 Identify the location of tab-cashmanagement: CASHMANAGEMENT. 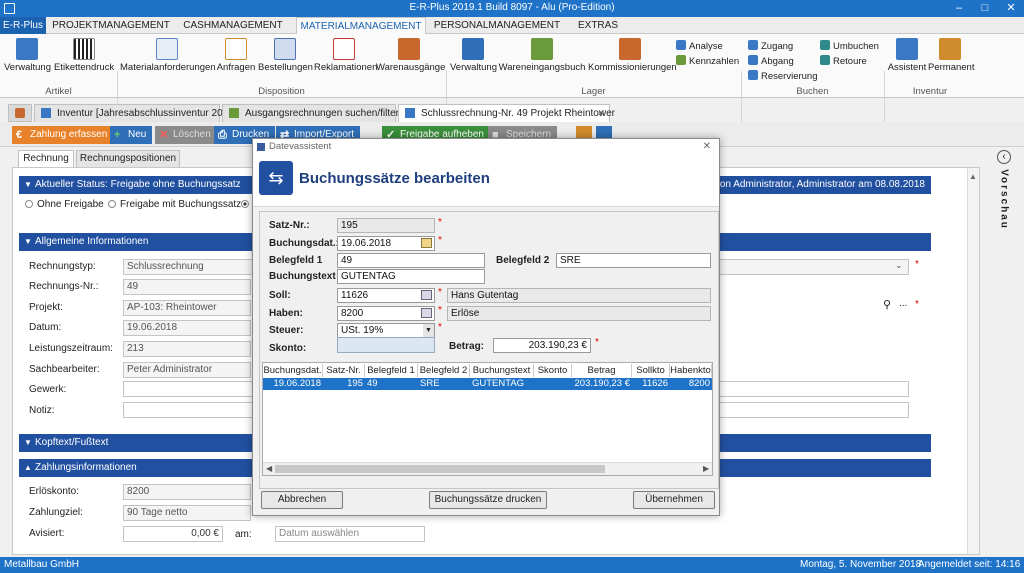
(233, 25).